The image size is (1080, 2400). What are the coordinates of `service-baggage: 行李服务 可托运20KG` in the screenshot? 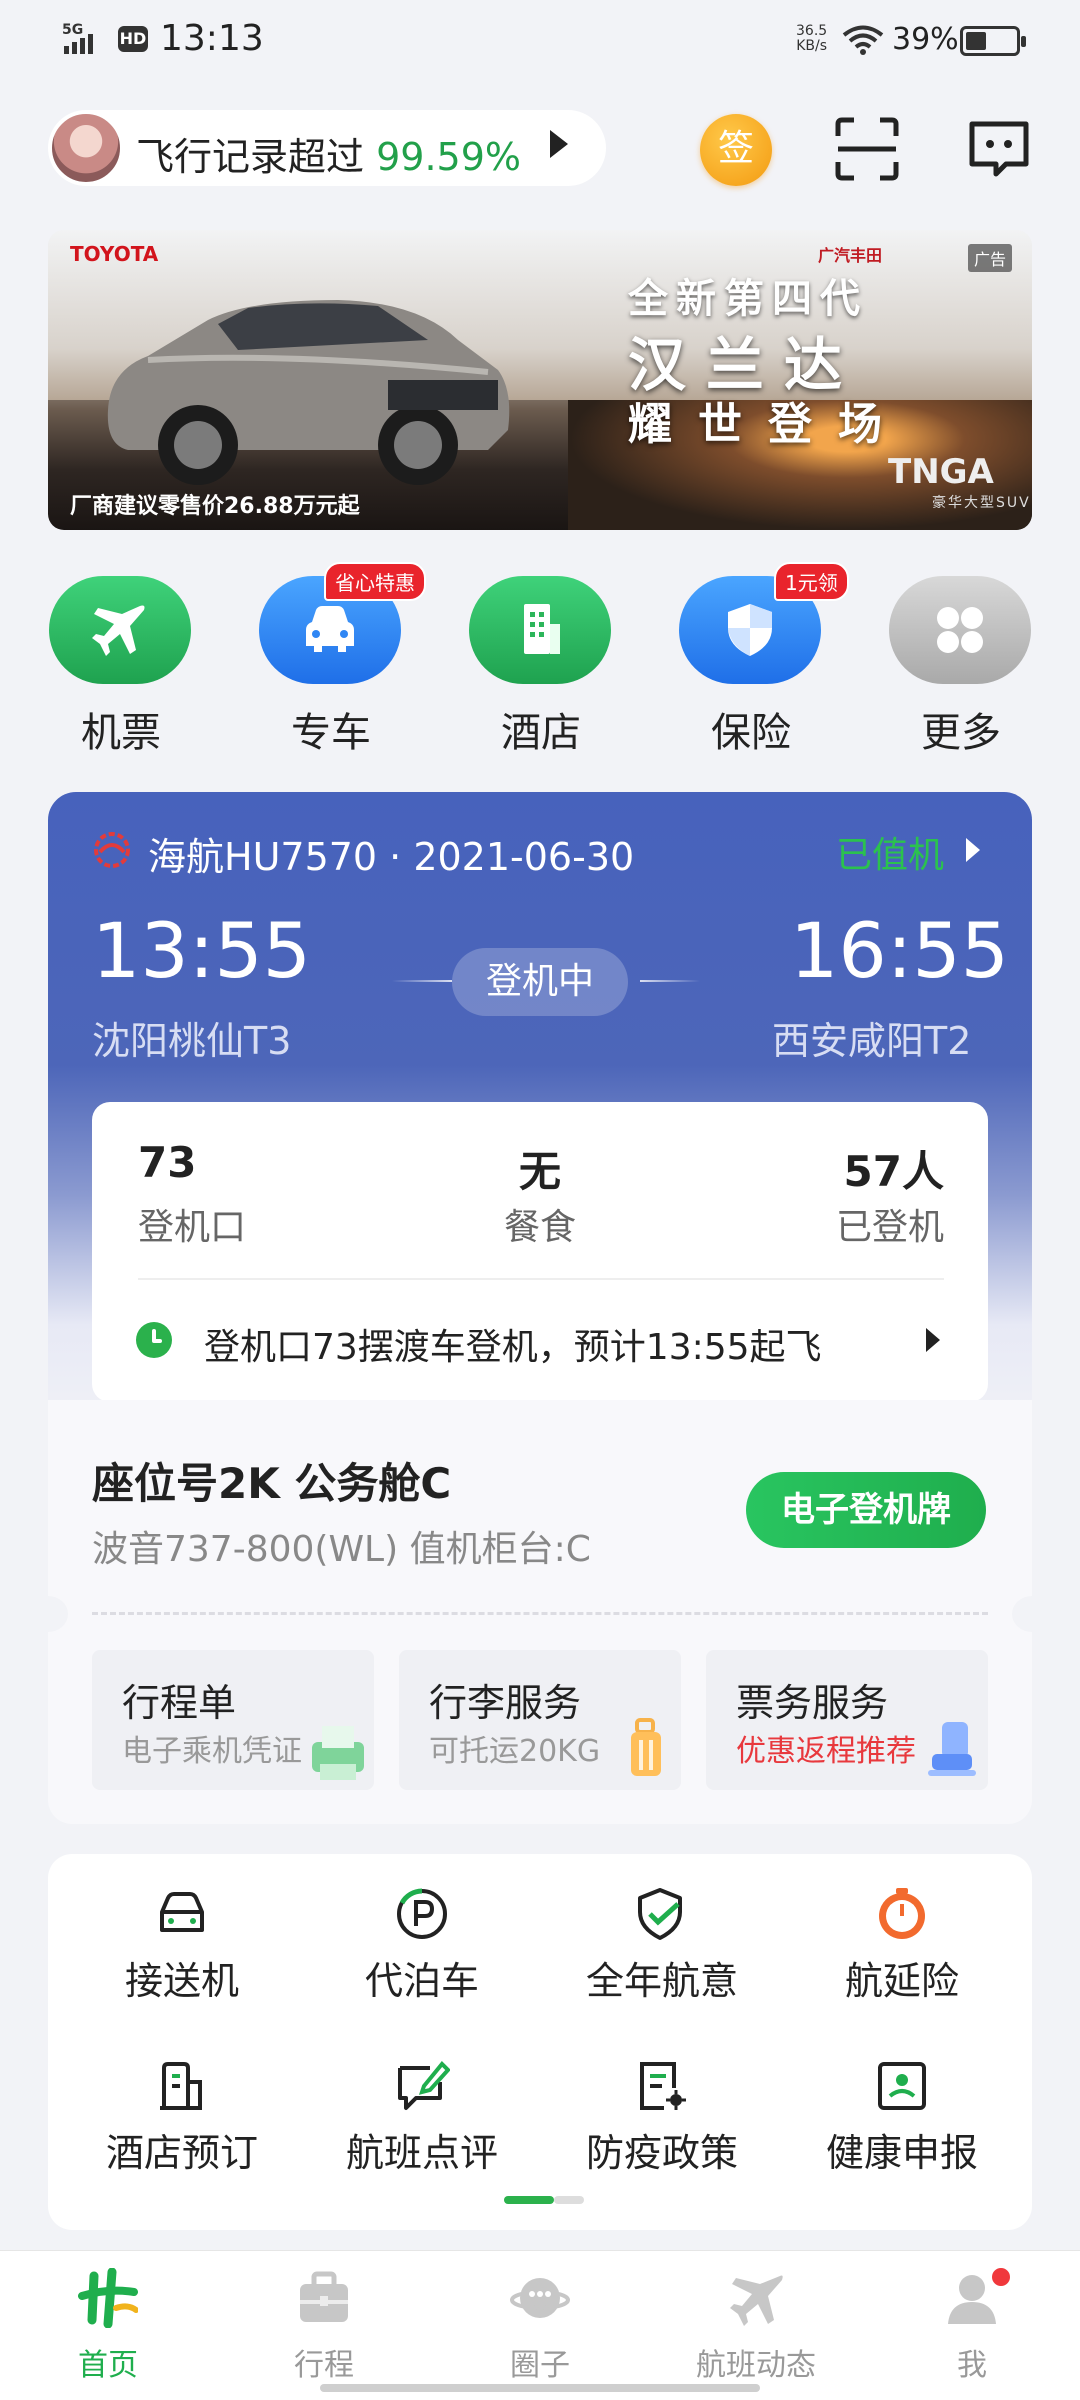 It's located at (540, 1720).